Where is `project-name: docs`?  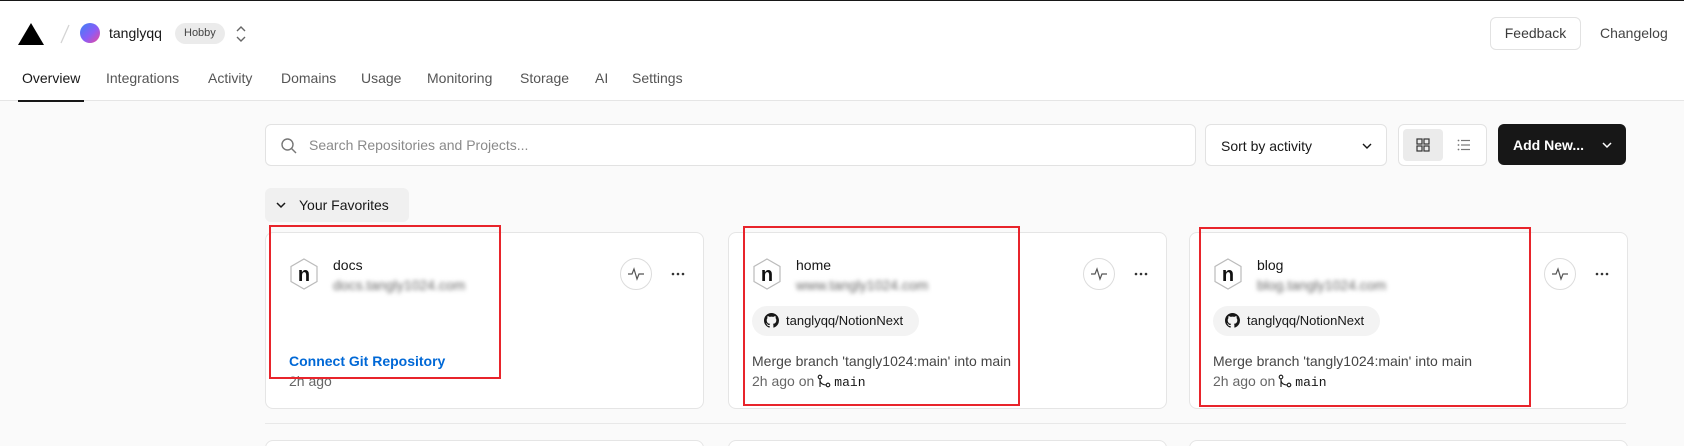
project-name: docs is located at coordinates (348, 265).